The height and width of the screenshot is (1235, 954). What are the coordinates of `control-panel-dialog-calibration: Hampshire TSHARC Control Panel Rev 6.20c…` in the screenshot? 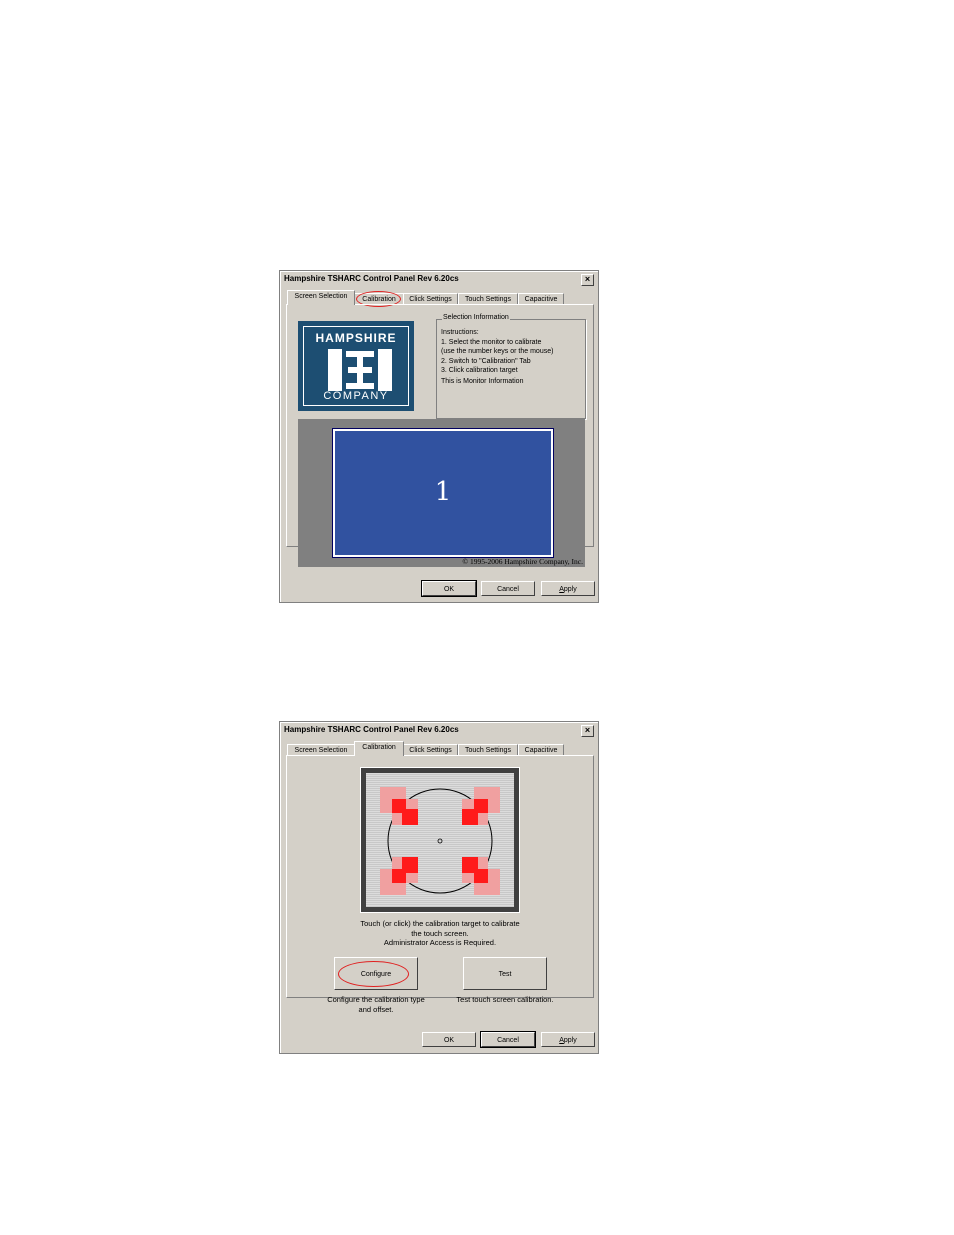 It's located at (439, 887).